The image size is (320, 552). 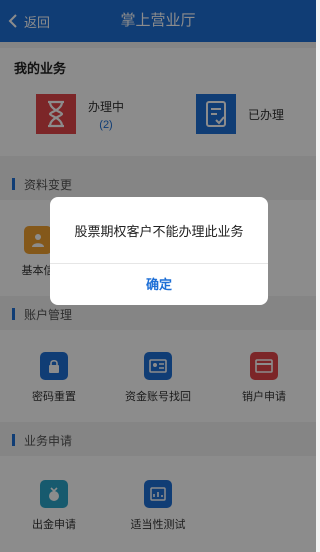 I want to click on confirm-button: 确定, so click(x=159, y=284).